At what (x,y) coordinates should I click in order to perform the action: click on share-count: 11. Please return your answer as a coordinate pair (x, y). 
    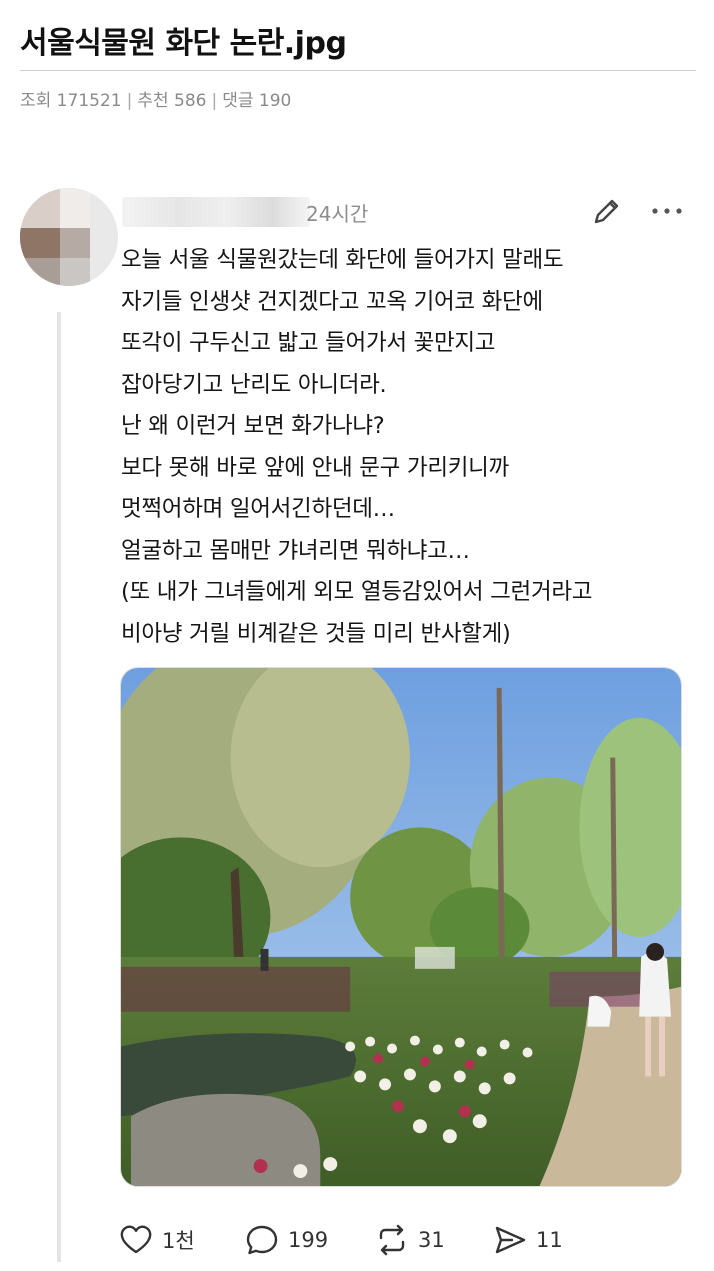
    Looking at the image, I should click on (549, 1240).